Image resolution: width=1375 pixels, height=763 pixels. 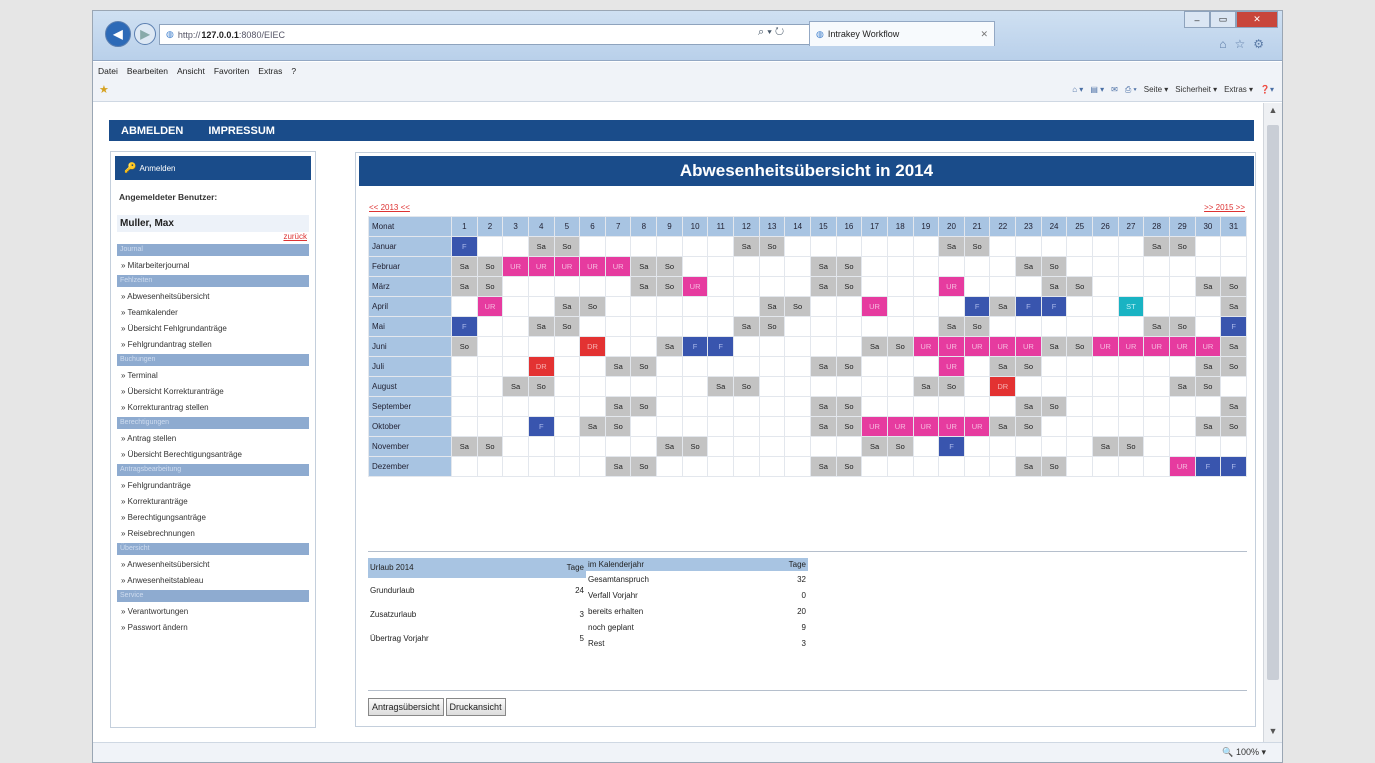 I want to click on close-window-button: ✕, so click(x=1257, y=19).